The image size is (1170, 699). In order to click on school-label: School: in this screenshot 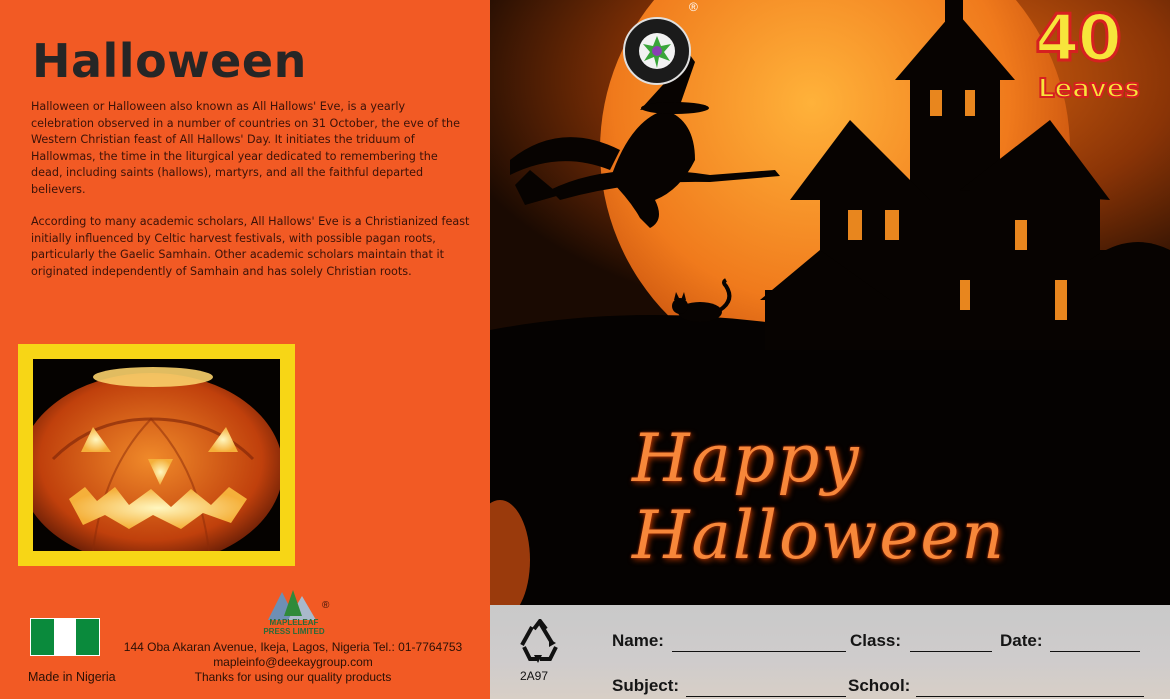, I will do `click(879, 685)`.